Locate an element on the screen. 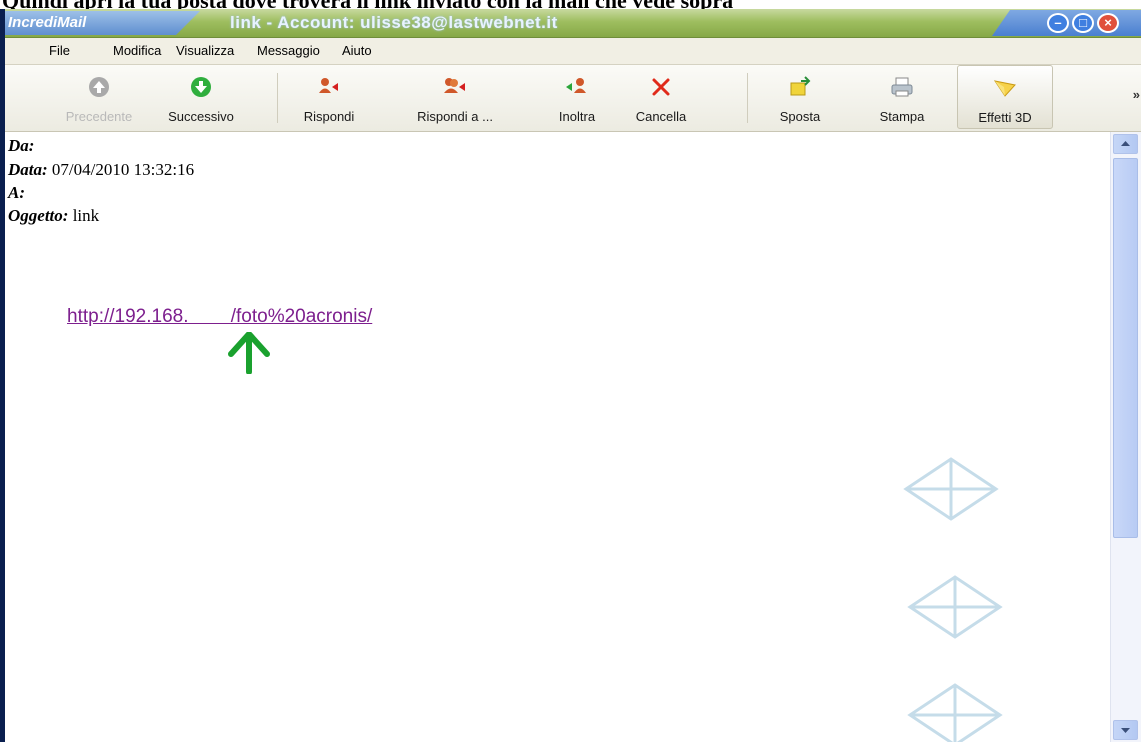 The height and width of the screenshot is (742, 1141). scroll-thumb is located at coordinates (1125, 348).